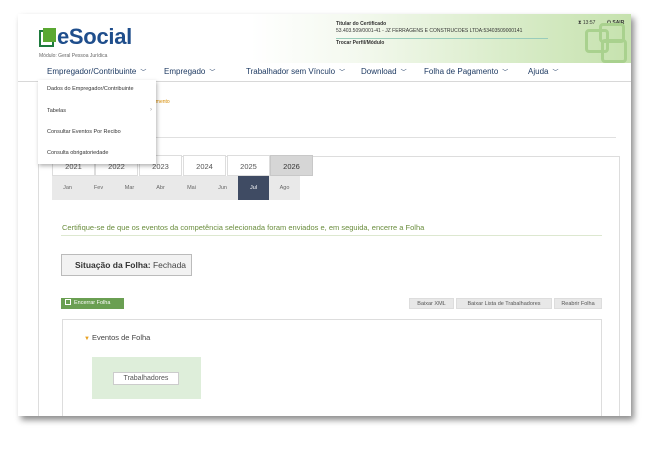  I want to click on nav-download: Download ﹀, so click(384, 71).